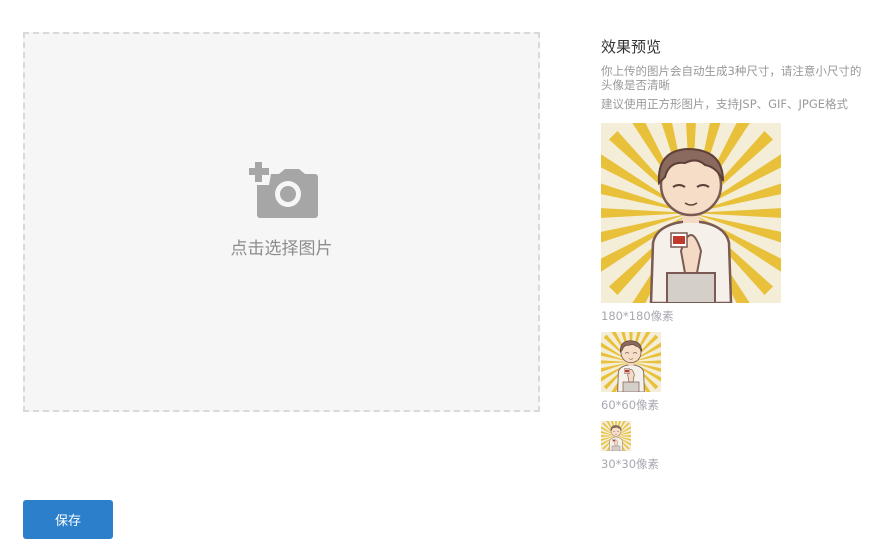 This screenshot has width=878, height=550. What do you see at coordinates (68, 519) in the screenshot?
I see `save-button: 保存` at bounding box center [68, 519].